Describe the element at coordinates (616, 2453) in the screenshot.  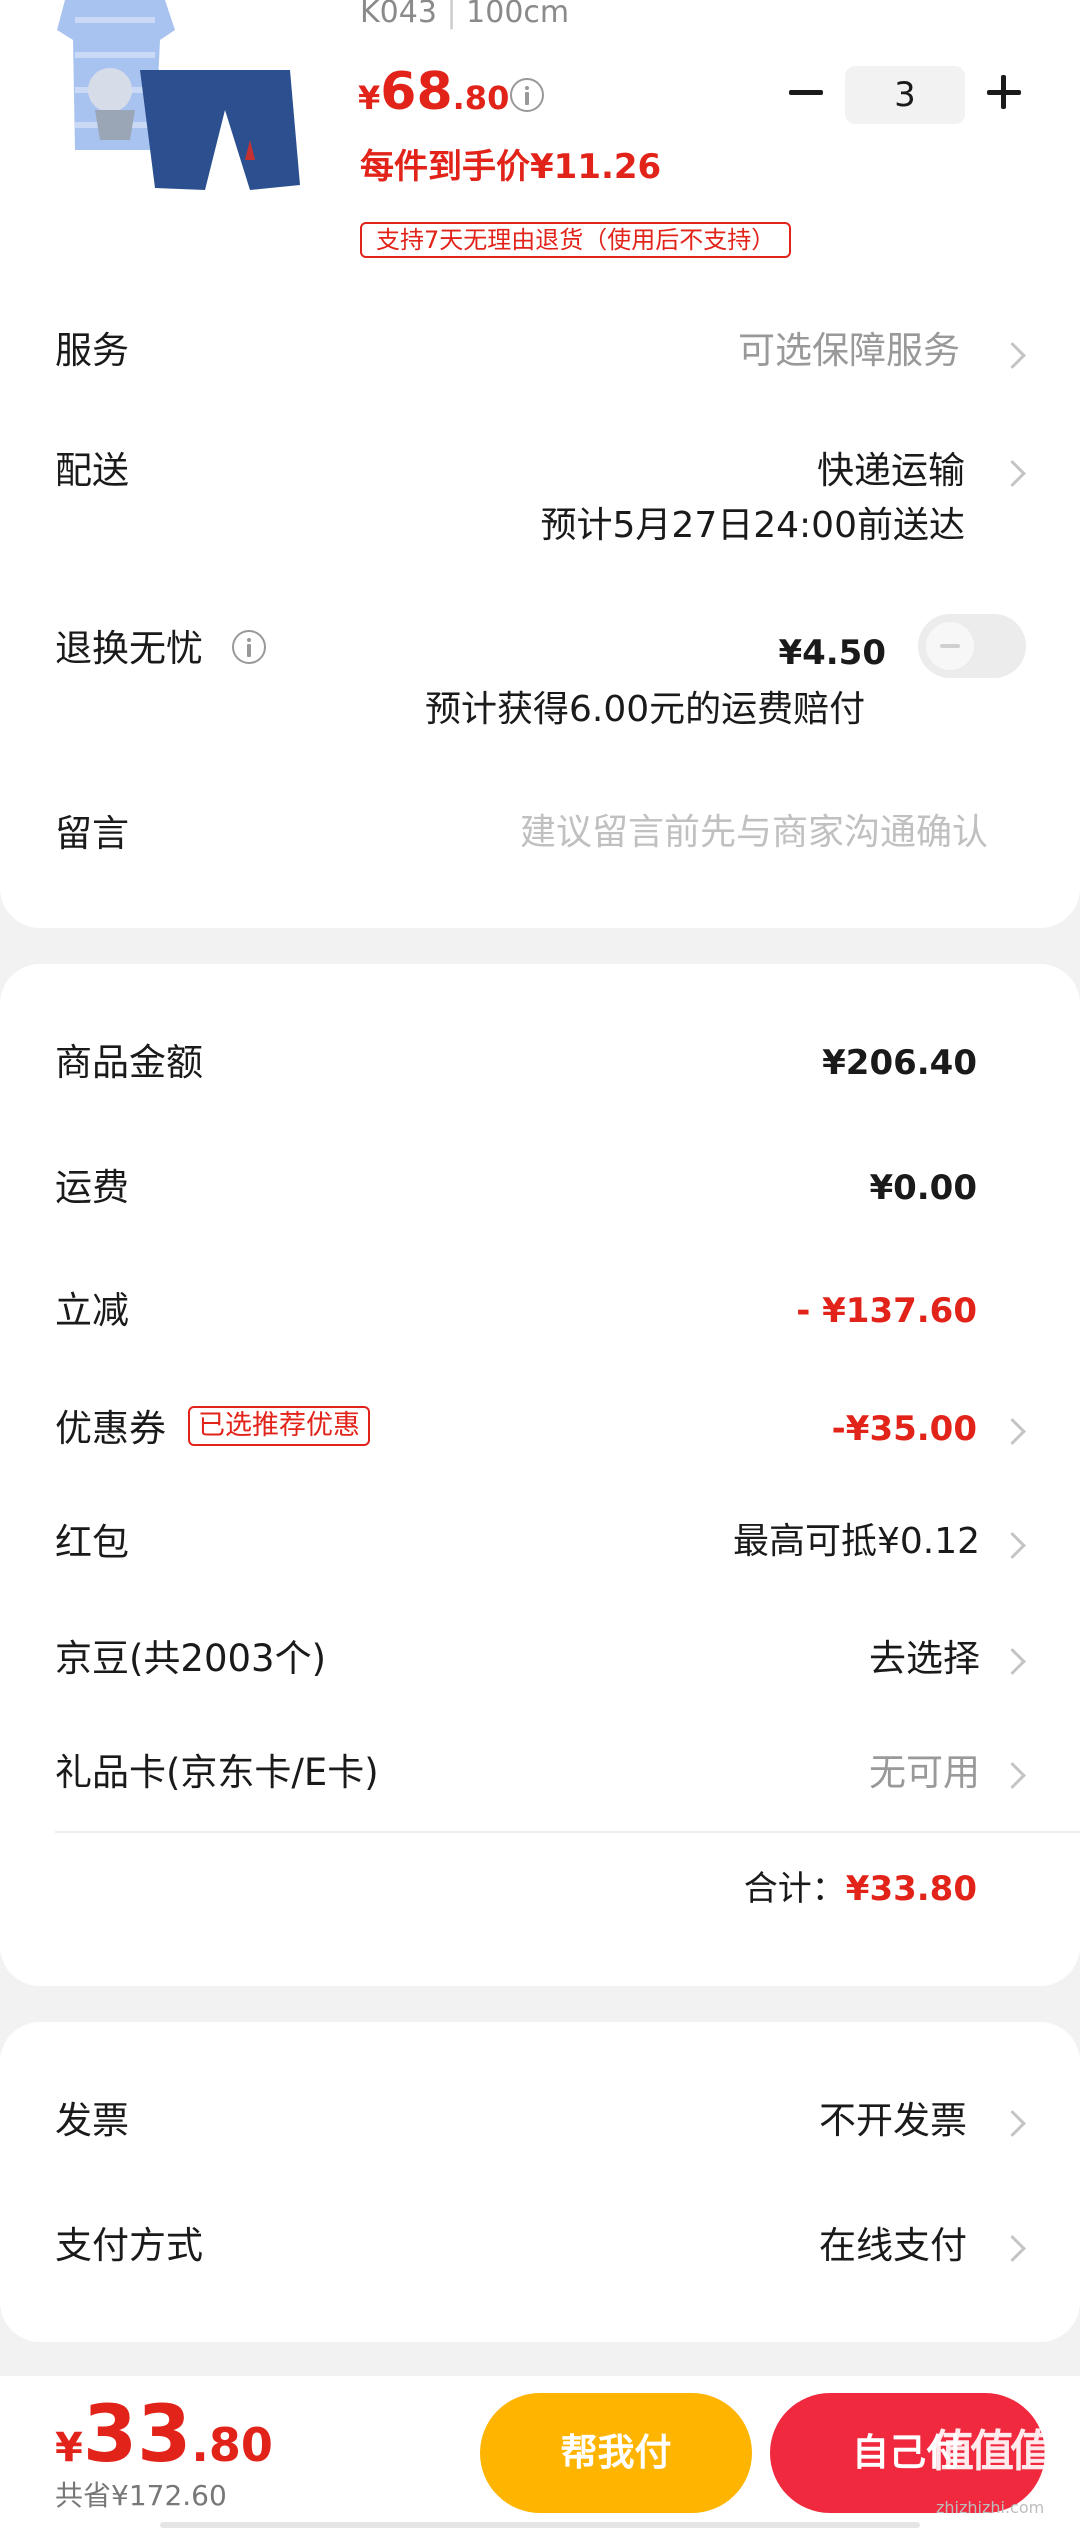
I see `help-pay-button: 帮我付` at that location.